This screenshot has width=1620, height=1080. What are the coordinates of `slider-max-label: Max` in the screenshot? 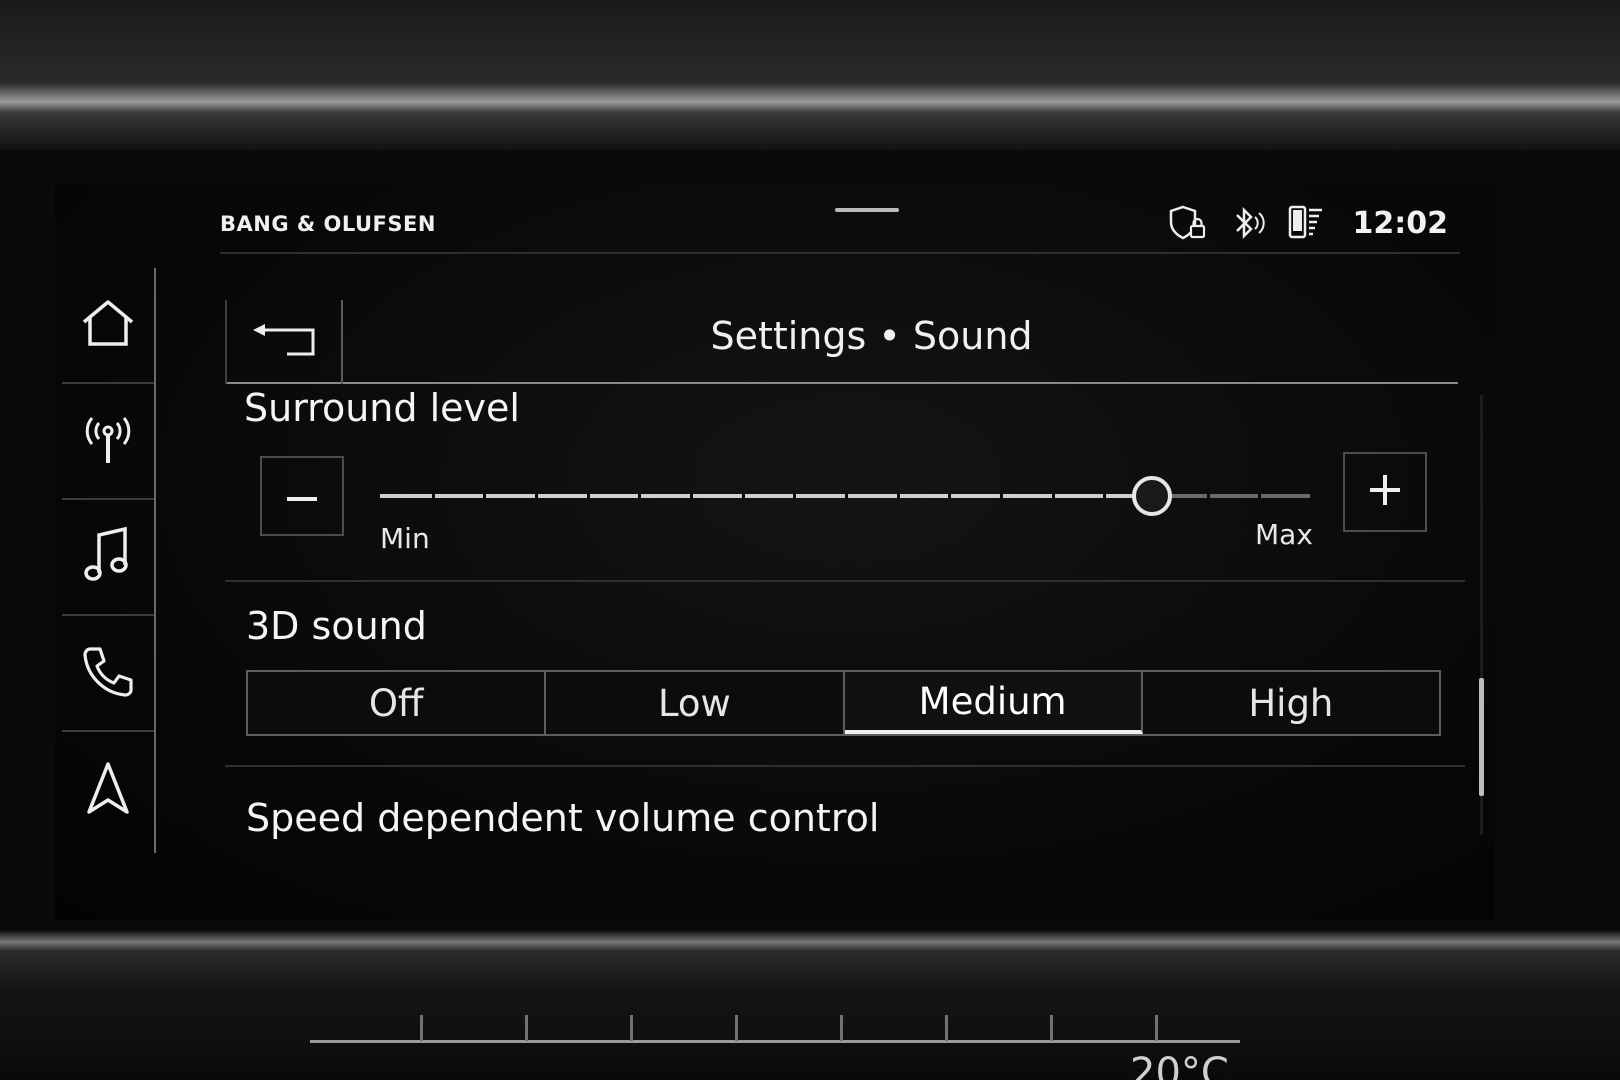 It's located at (1284, 534).